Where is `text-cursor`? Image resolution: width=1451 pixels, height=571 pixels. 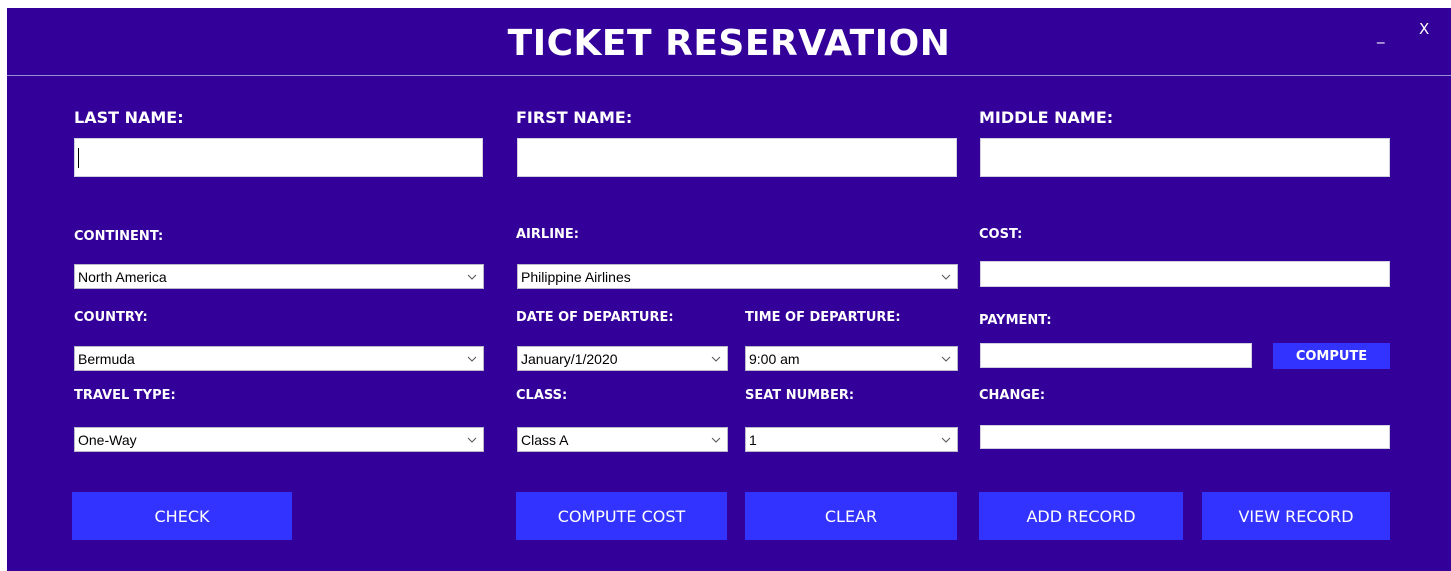
text-cursor is located at coordinates (78, 158).